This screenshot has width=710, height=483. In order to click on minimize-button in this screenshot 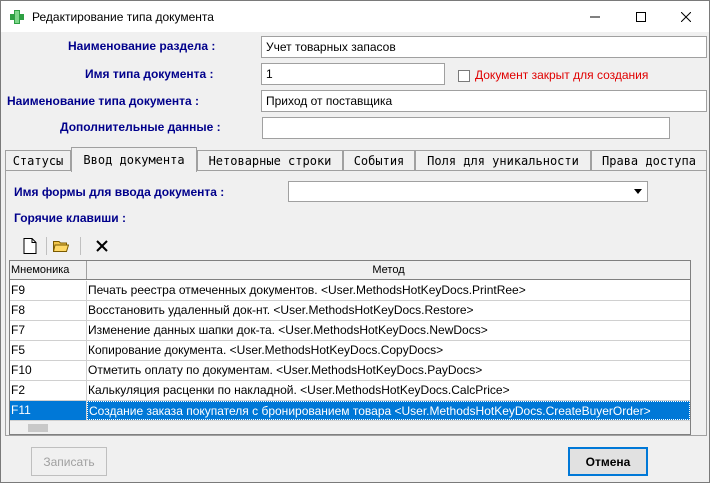, I will do `click(595, 16)`.